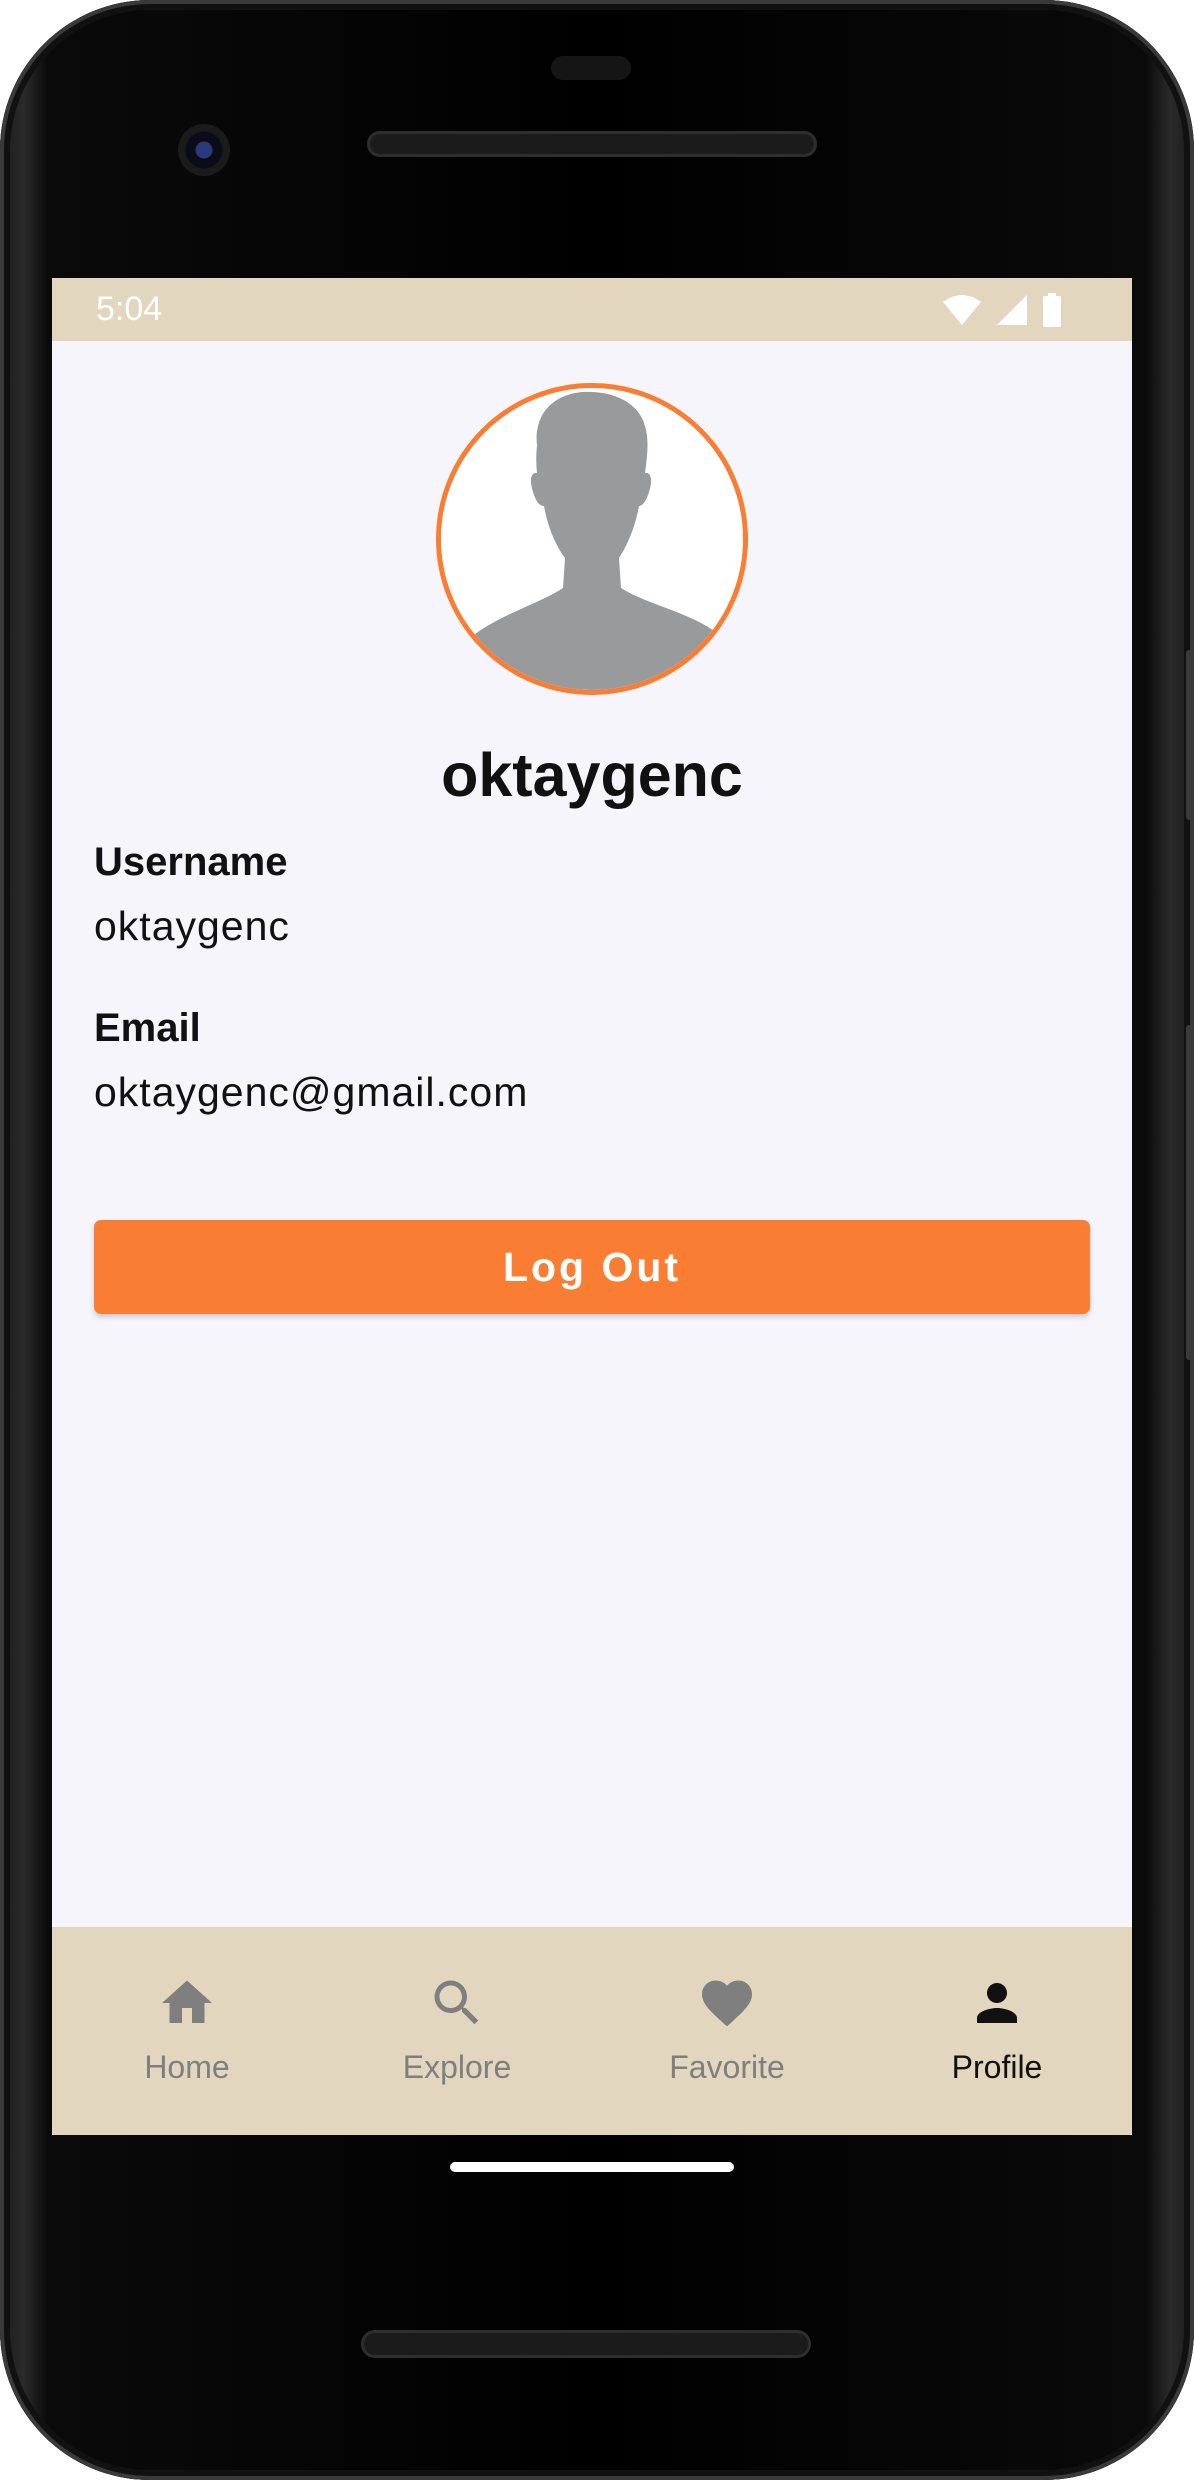 The height and width of the screenshot is (2480, 1194). What do you see at coordinates (997, 2003) in the screenshot?
I see `person-icon` at bounding box center [997, 2003].